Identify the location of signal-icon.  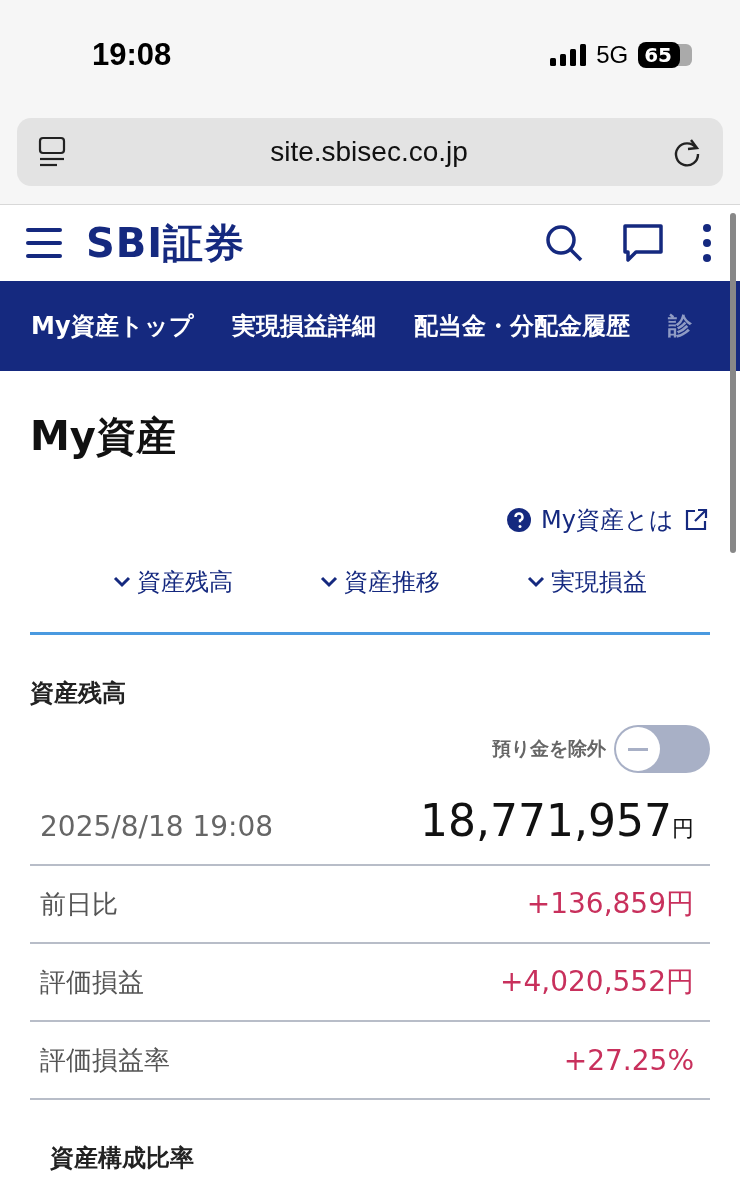
(568, 55).